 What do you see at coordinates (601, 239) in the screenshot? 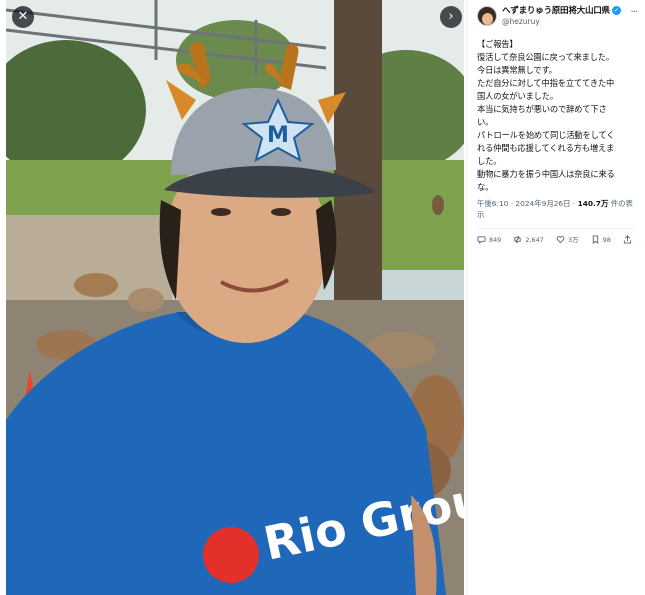
I see `bookmark-button: 98` at bounding box center [601, 239].